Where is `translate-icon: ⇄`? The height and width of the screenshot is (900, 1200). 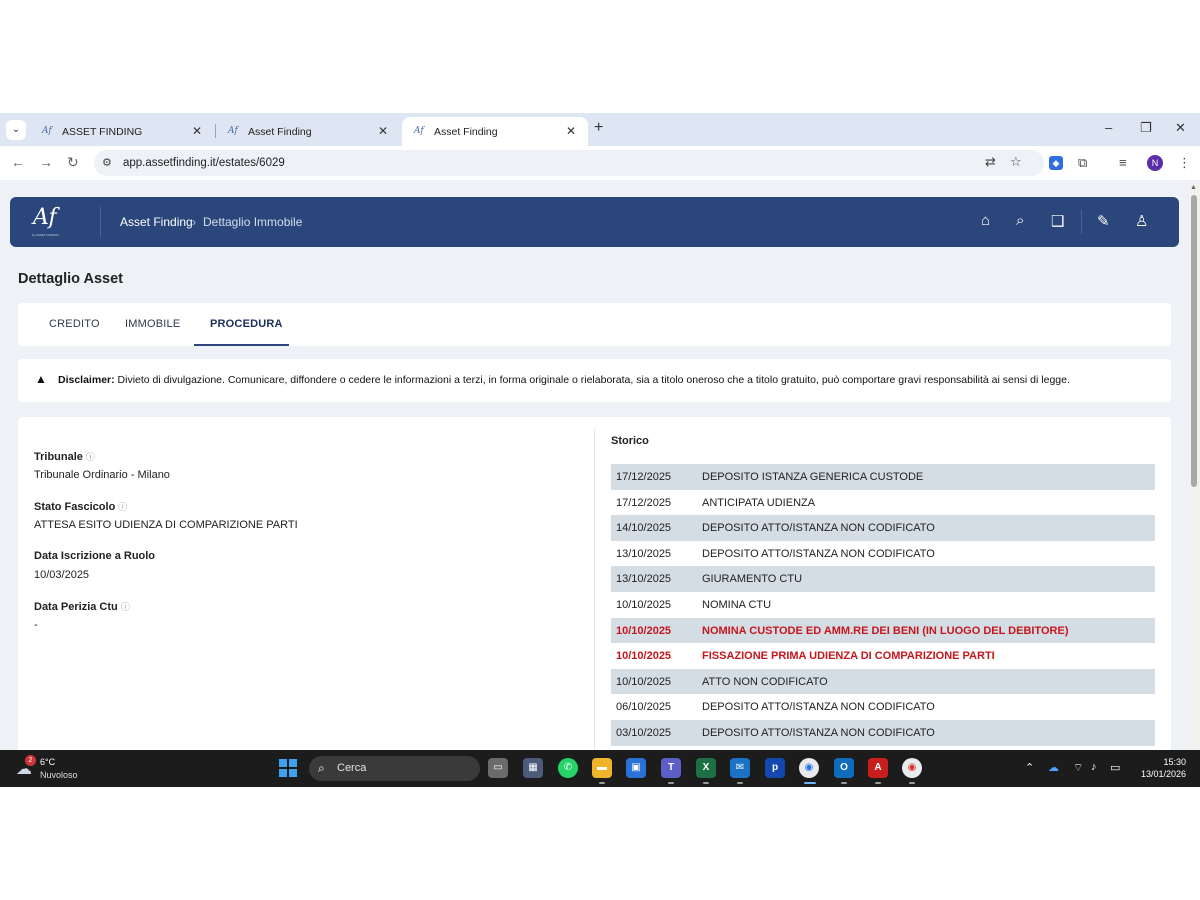 translate-icon: ⇄ is located at coordinates (990, 162).